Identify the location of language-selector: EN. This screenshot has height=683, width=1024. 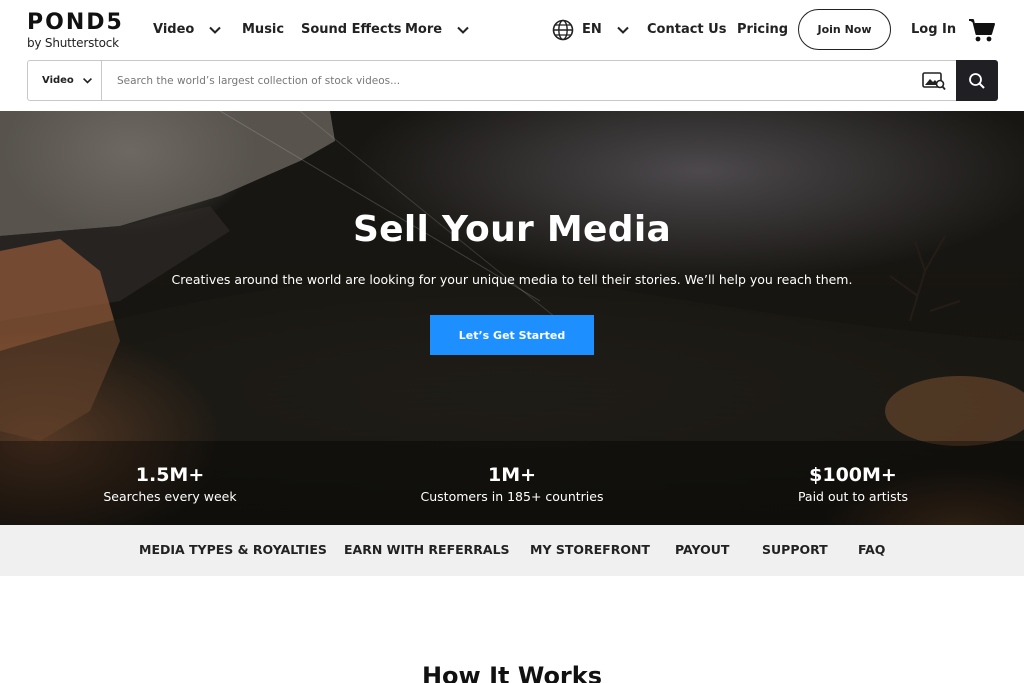
(591, 30).